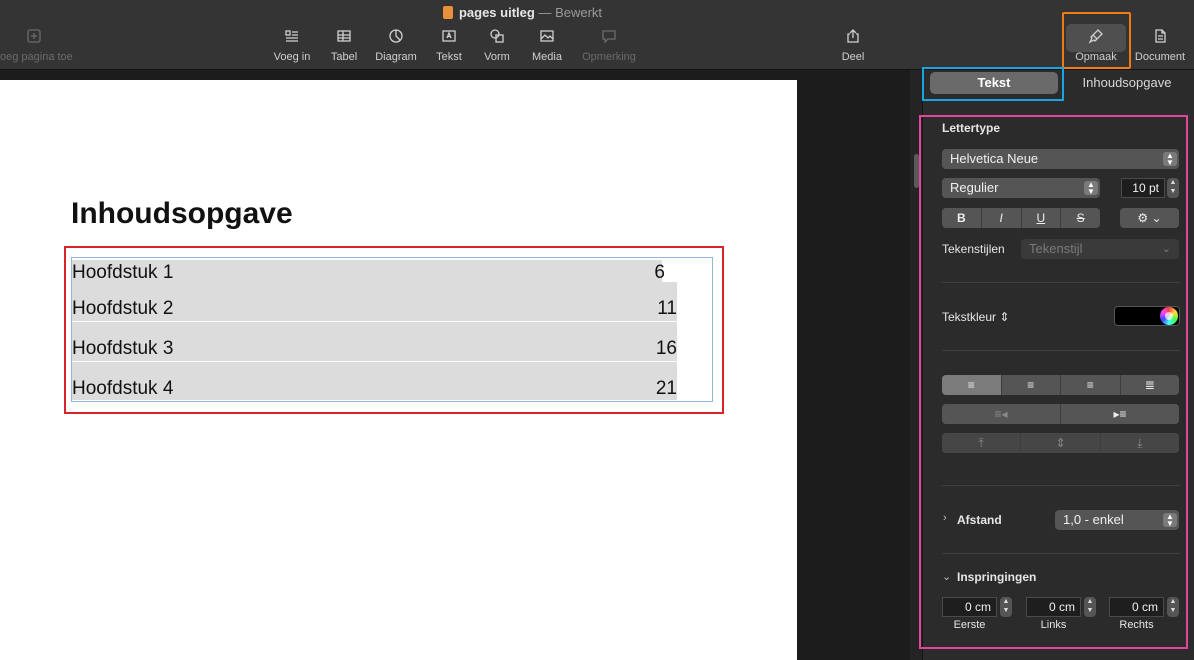 This screenshot has height=660, width=1194. I want to click on table-icon, so click(344, 38).